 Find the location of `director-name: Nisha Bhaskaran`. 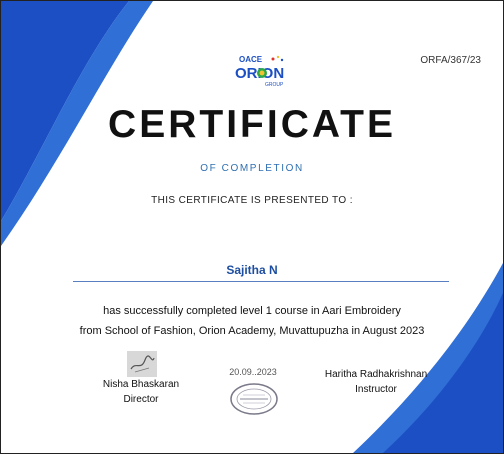

director-name: Nisha Bhaskaran is located at coordinates (141, 384).